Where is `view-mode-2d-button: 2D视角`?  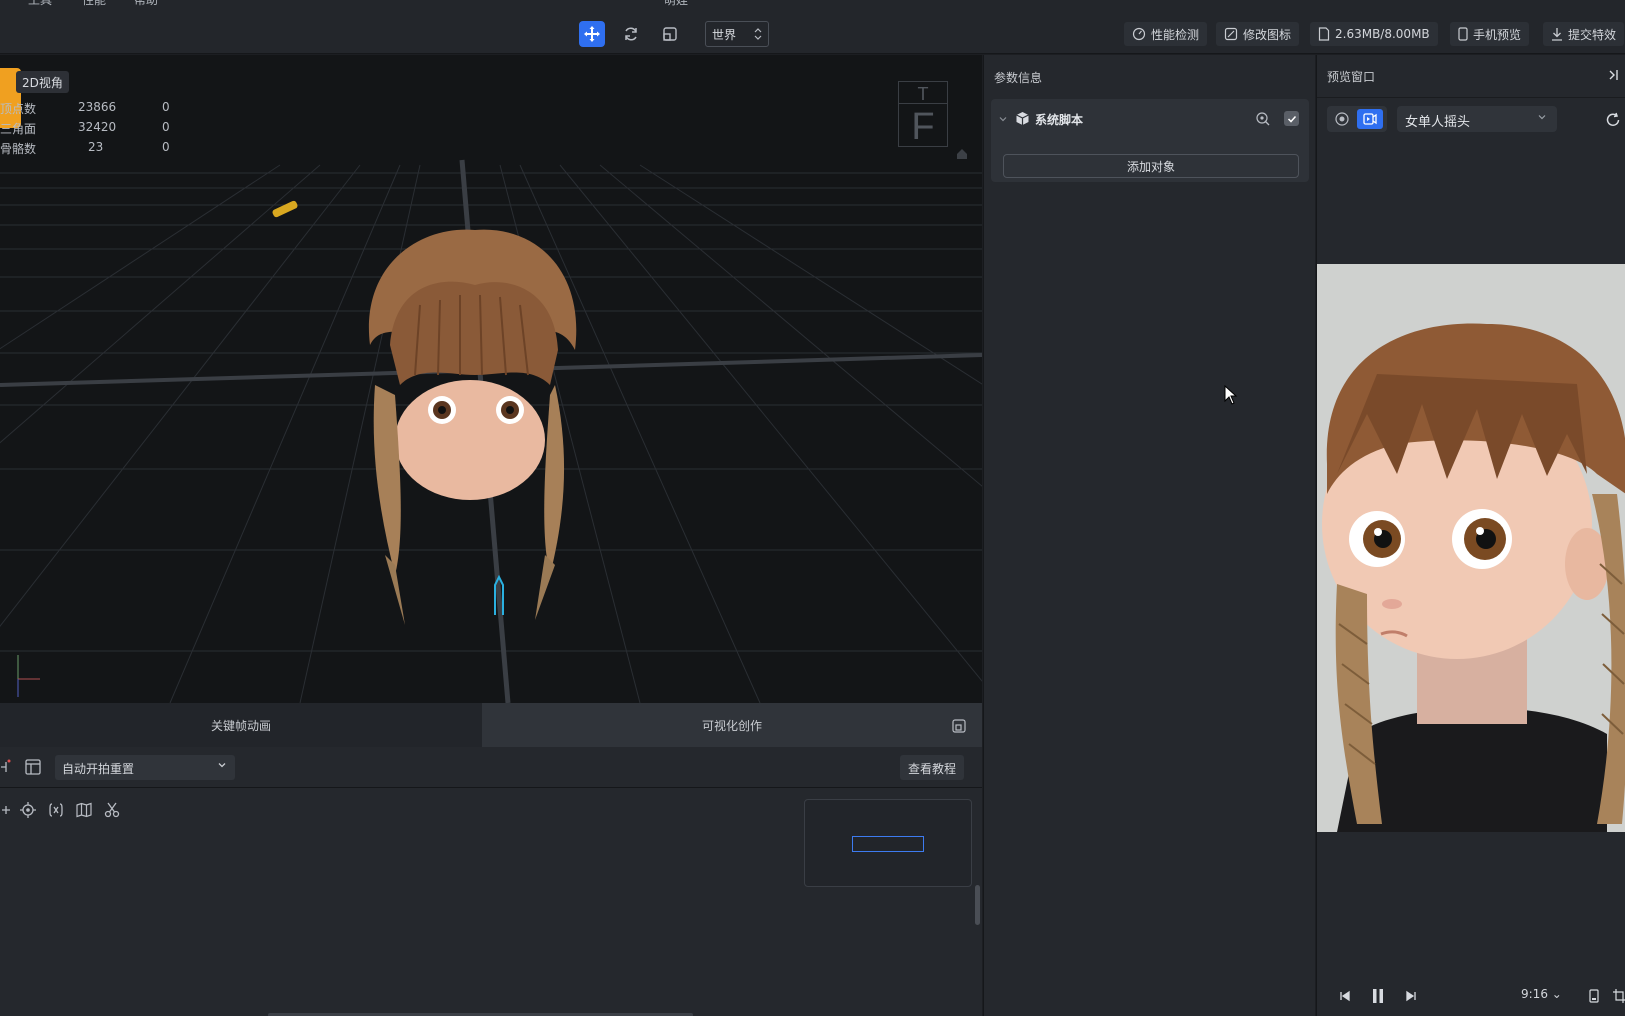
view-mode-2d-button: 2D视角 is located at coordinates (42, 82).